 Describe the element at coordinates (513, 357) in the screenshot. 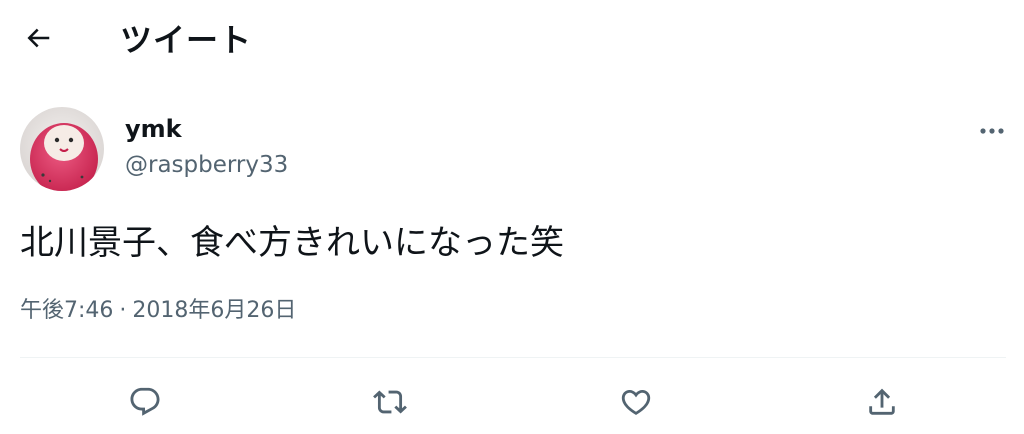

I see `divider` at that location.